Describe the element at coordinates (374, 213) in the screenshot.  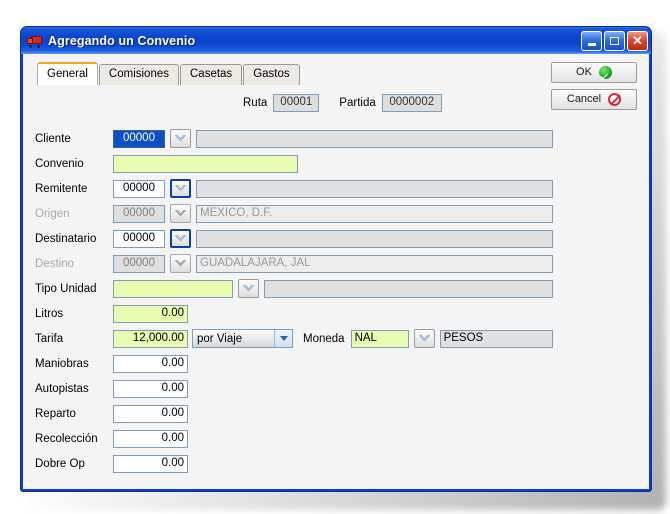
I see `origen-description: MEXICO, D.F.` at that location.